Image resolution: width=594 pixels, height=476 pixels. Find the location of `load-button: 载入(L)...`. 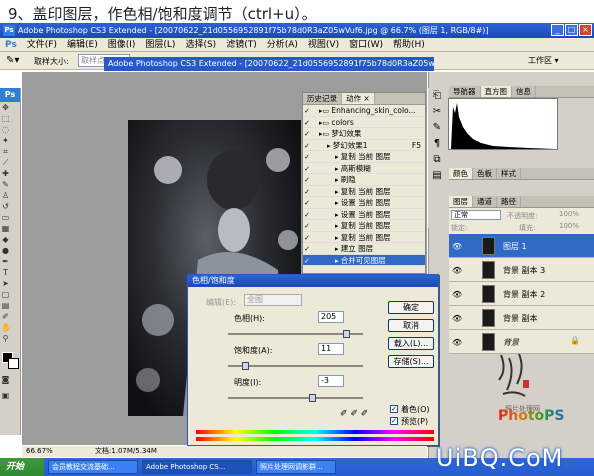

load-button: 载入(L)... is located at coordinates (411, 343).